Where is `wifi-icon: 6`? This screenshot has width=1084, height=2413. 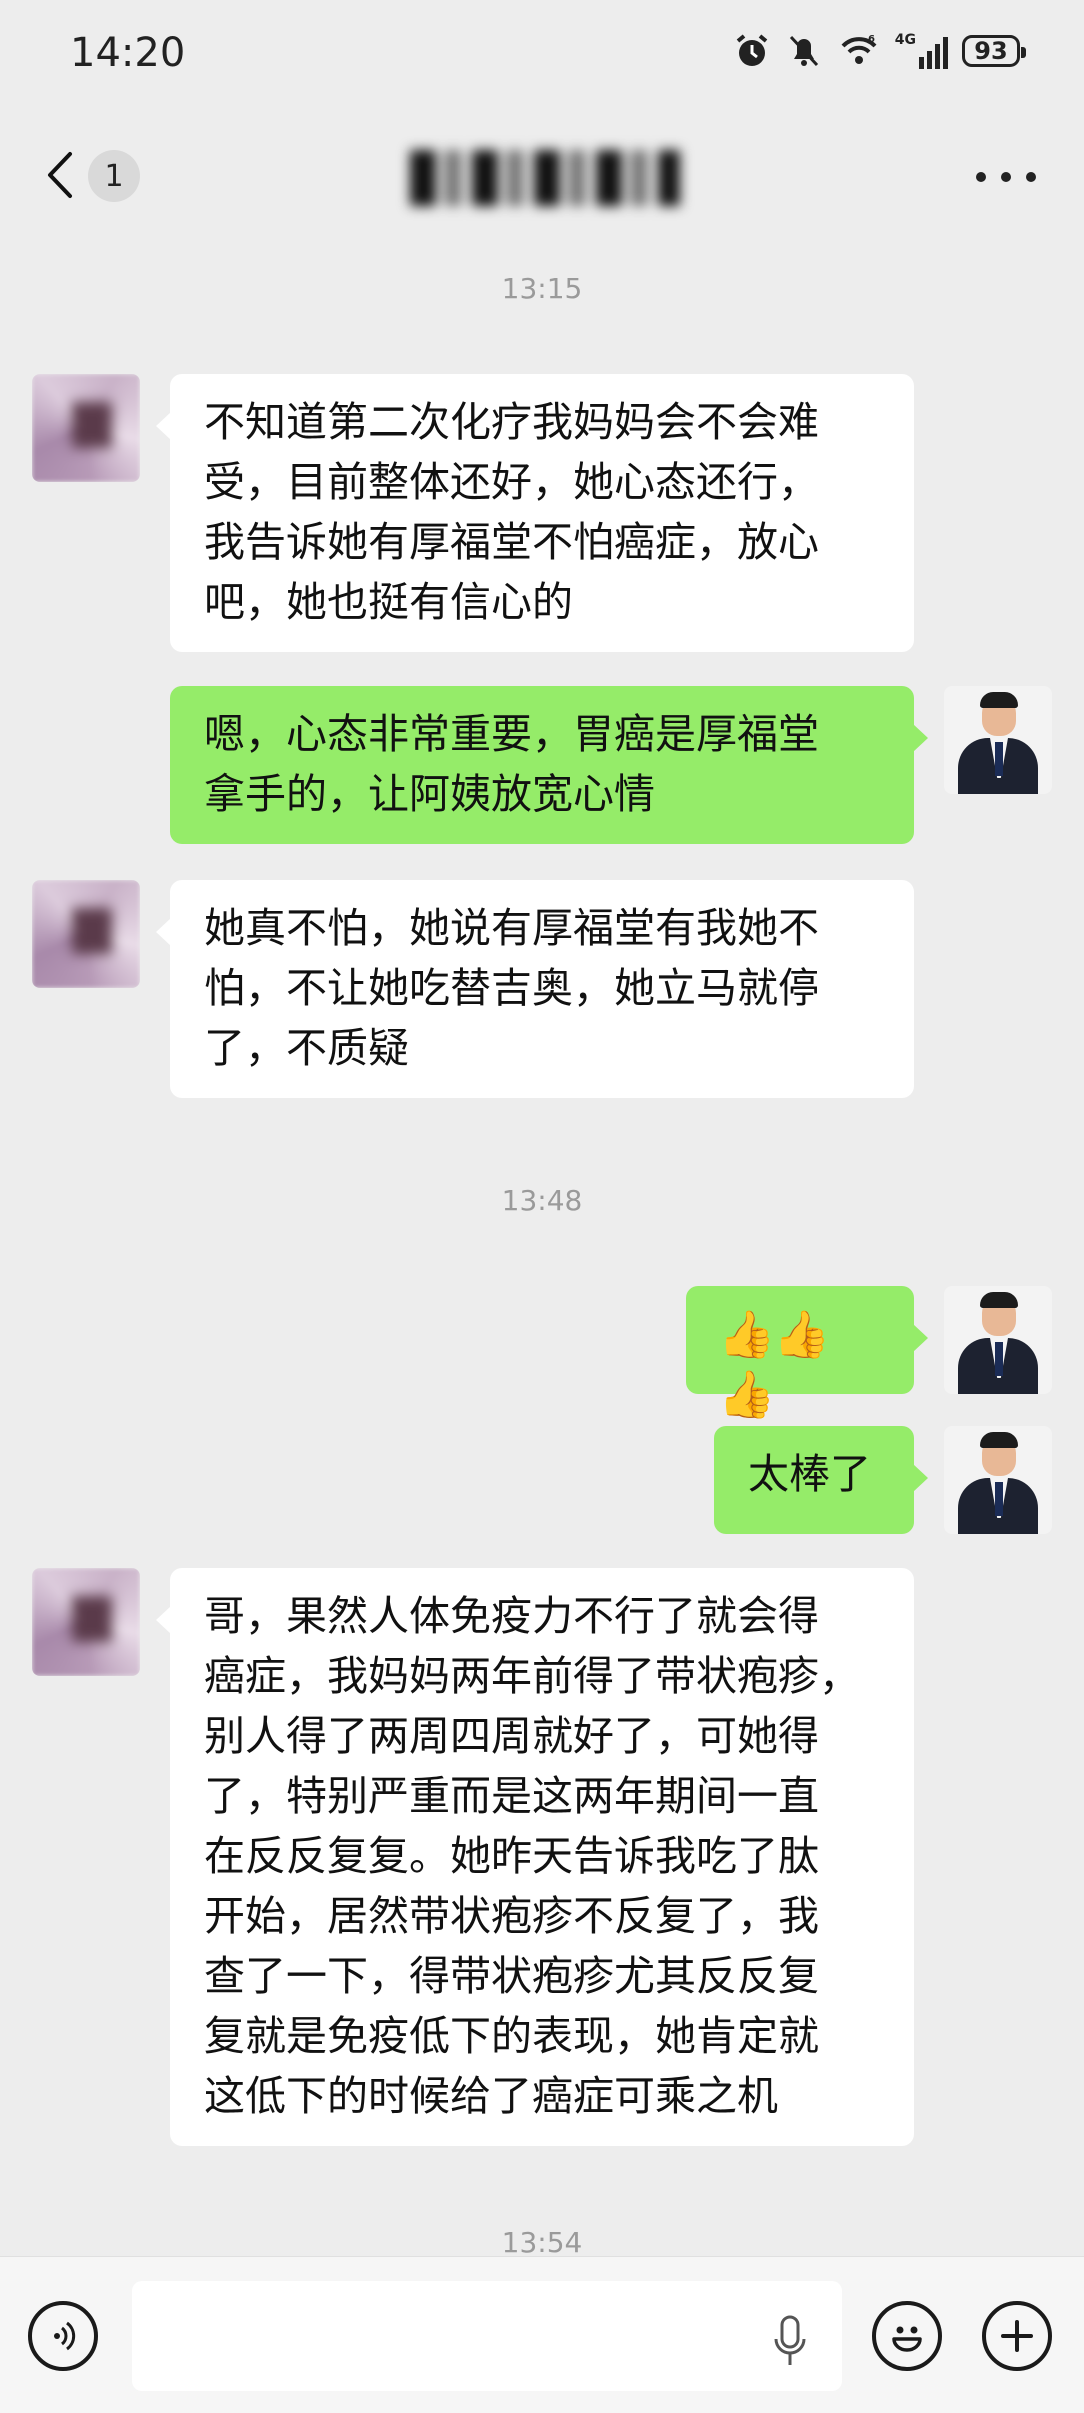
wifi-icon: 6 is located at coordinates (859, 49).